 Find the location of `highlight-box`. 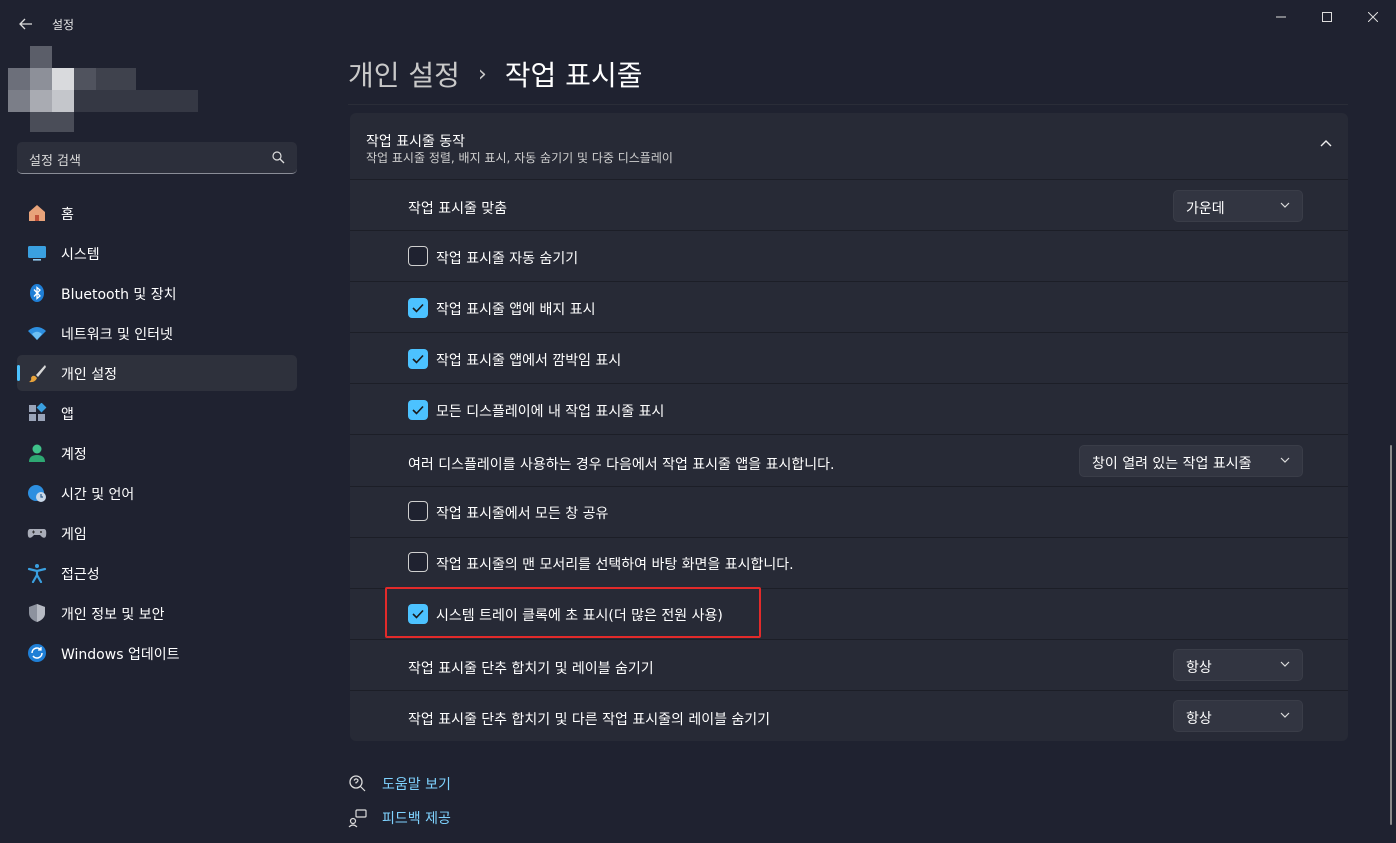

highlight-box is located at coordinates (573, 612).